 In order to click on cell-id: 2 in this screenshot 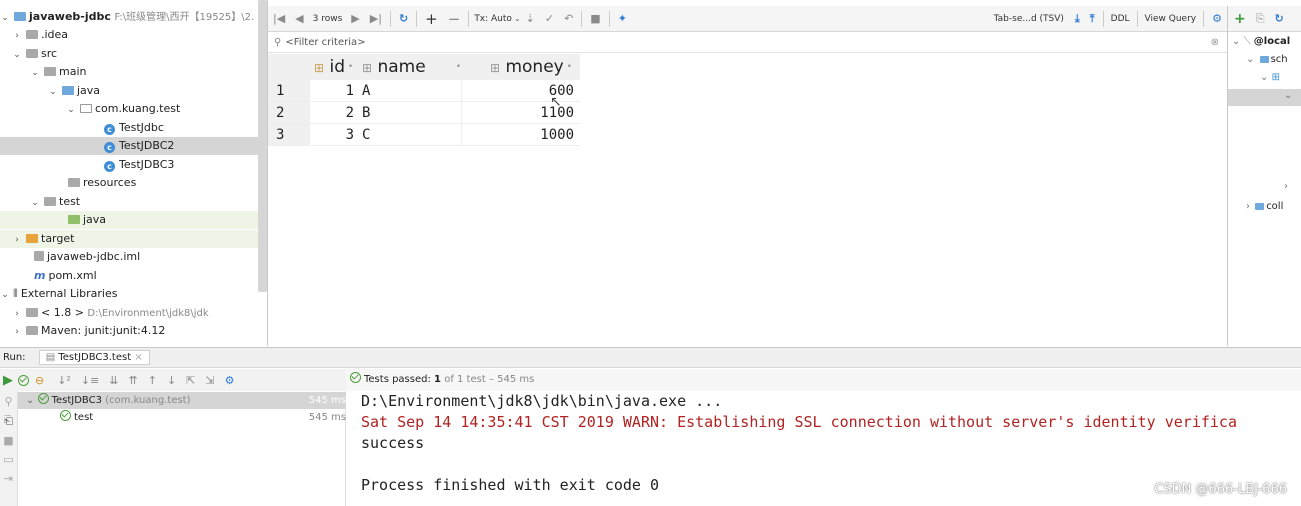, I will do `click(334, 113)`.